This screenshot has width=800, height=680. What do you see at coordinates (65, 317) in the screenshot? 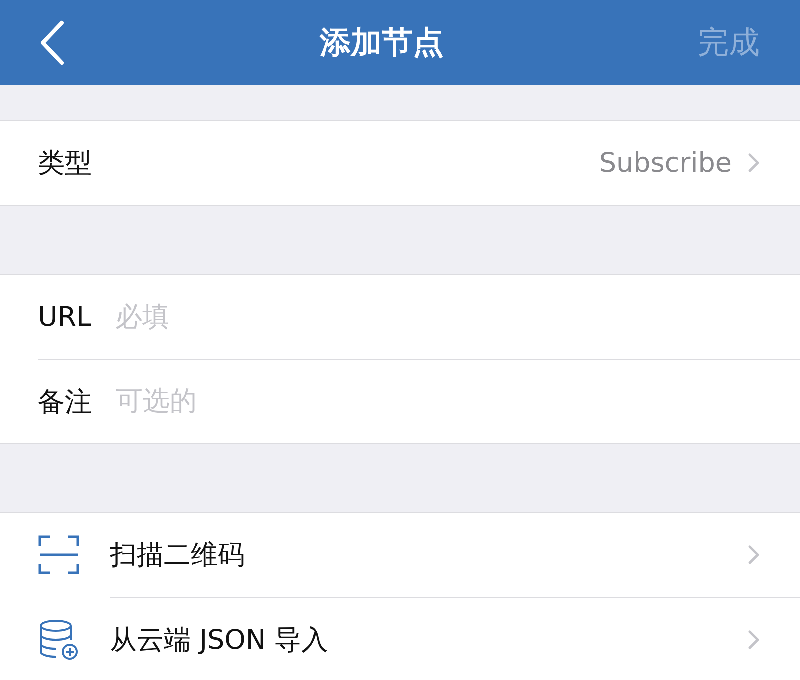
I see `field-label: URL` at bounding box center [65, 317].